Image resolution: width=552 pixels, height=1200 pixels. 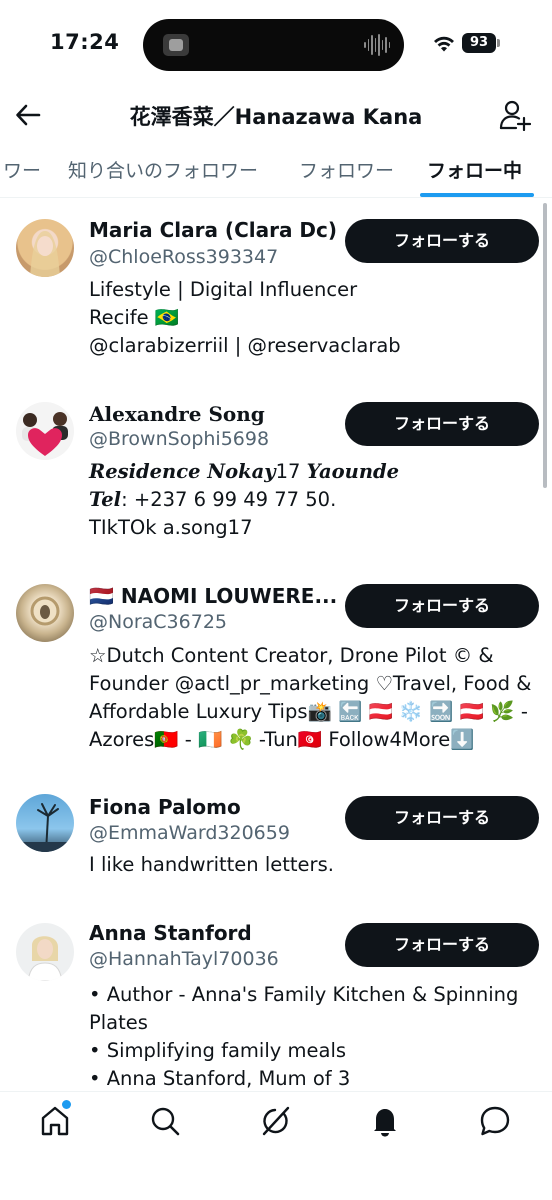 I want to click on bio-number: 17, so click(x=291, y=471).